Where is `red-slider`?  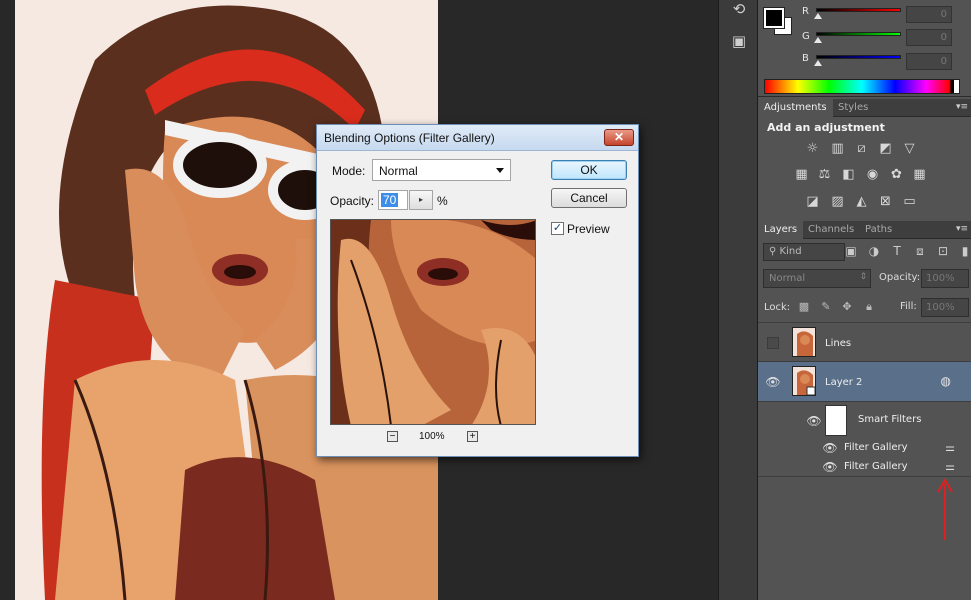
red-slider is located at coordinates (858, 10).